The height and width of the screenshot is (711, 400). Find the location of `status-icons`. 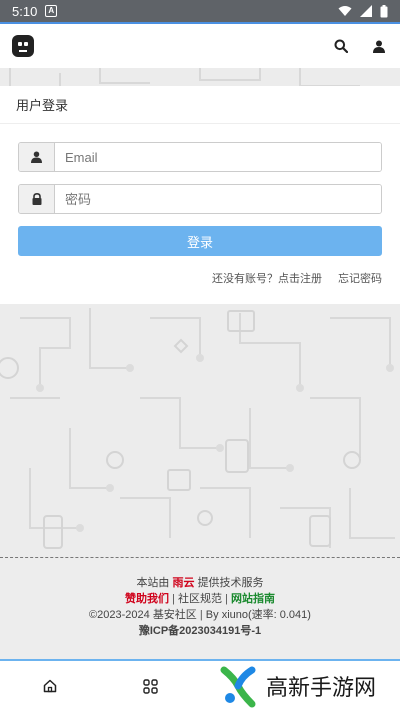

status-icons is located at coordinates (363, 11).